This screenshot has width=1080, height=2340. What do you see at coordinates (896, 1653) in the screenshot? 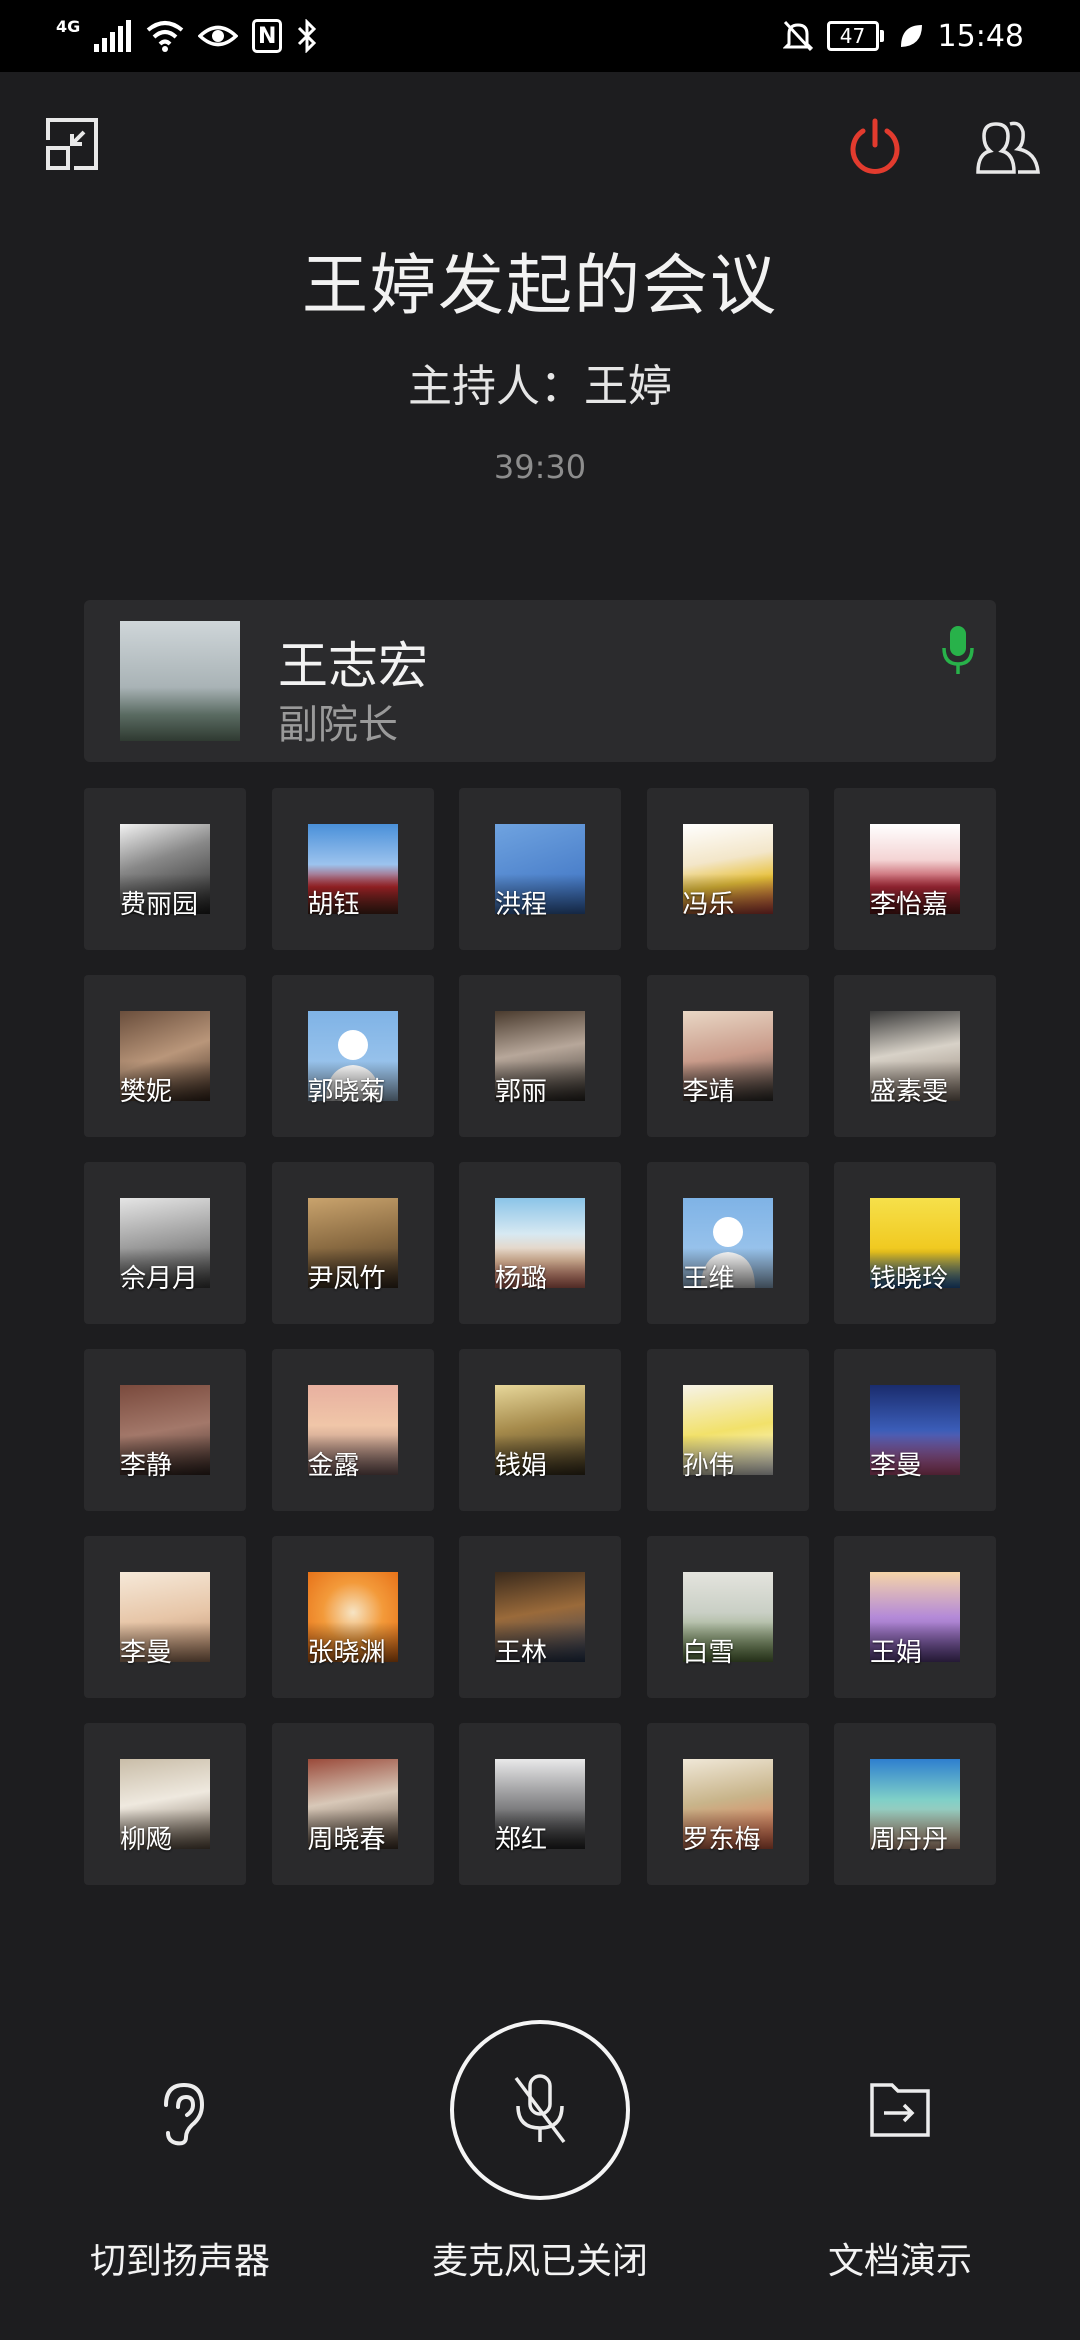
I see `participant-name: 王娟` at bounding box center [896, 1653].